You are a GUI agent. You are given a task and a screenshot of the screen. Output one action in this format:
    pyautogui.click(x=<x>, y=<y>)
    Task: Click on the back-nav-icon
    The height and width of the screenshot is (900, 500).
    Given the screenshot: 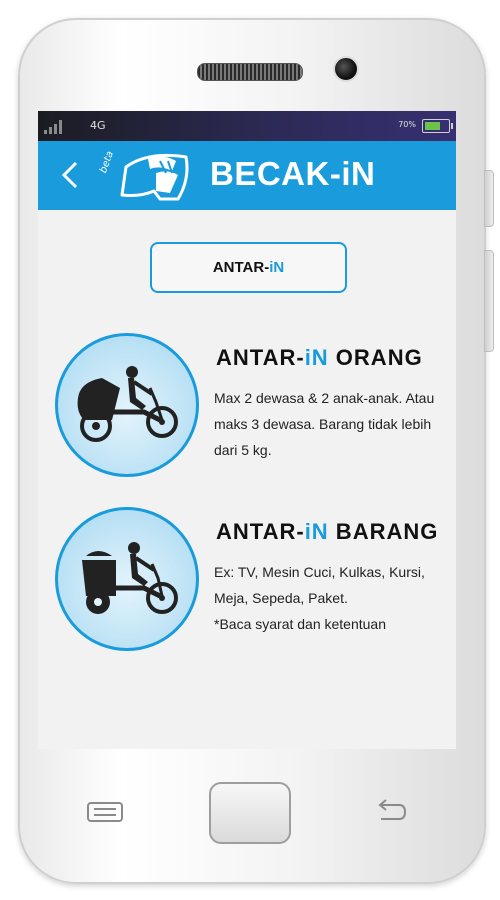 What is the action you would take?
    pyautogui.click(x=391, y=811)
    